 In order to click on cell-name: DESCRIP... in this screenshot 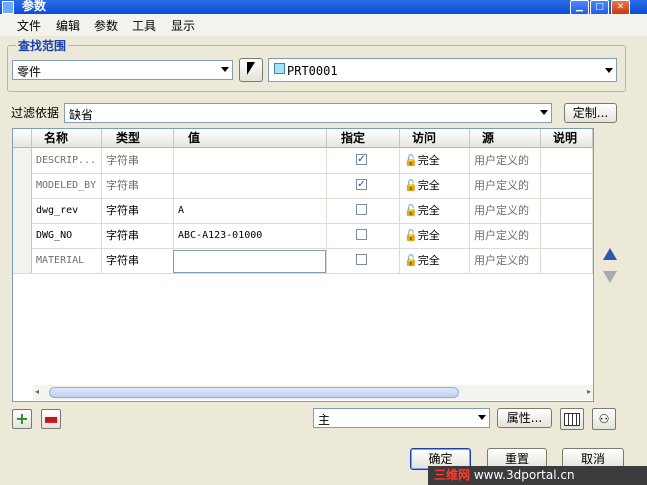, I will do `click(67, 160)`.